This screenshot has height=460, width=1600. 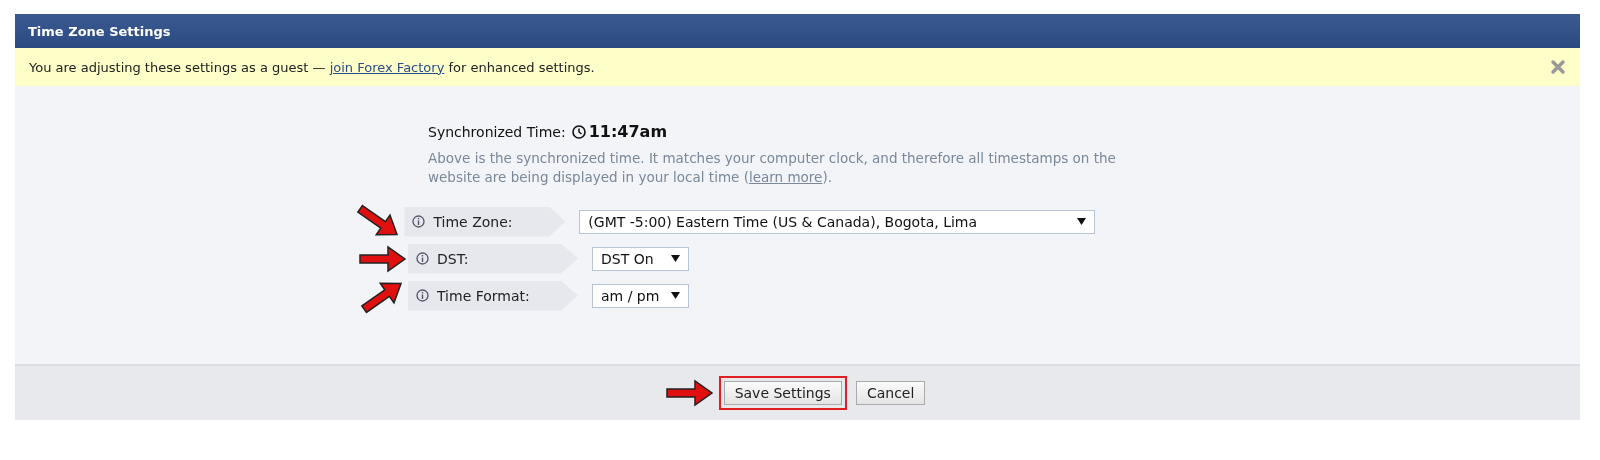 I want to click on join-link: join Forex Factory, so click(x=387, y=67).